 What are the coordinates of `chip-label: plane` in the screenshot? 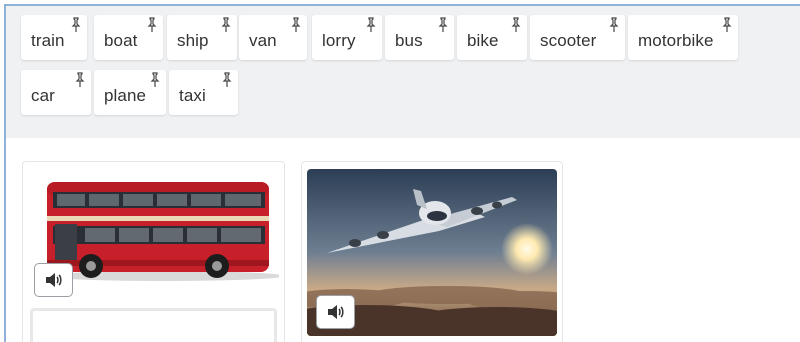 It's located at (125, 95).